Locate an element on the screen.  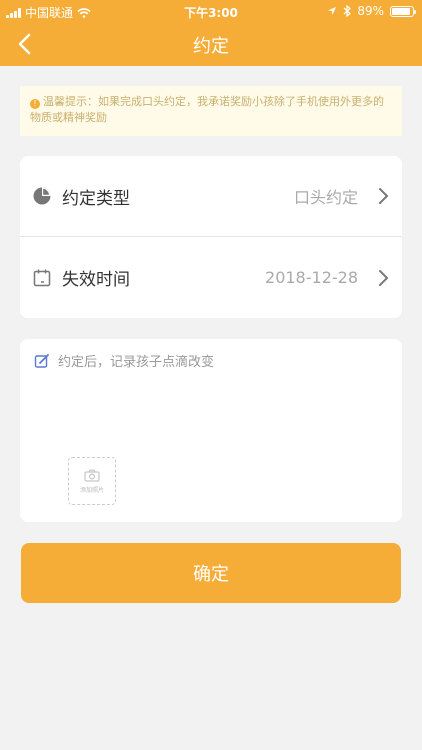
agreement-type-label: 约定类型 is located at coordinates (96, 198).